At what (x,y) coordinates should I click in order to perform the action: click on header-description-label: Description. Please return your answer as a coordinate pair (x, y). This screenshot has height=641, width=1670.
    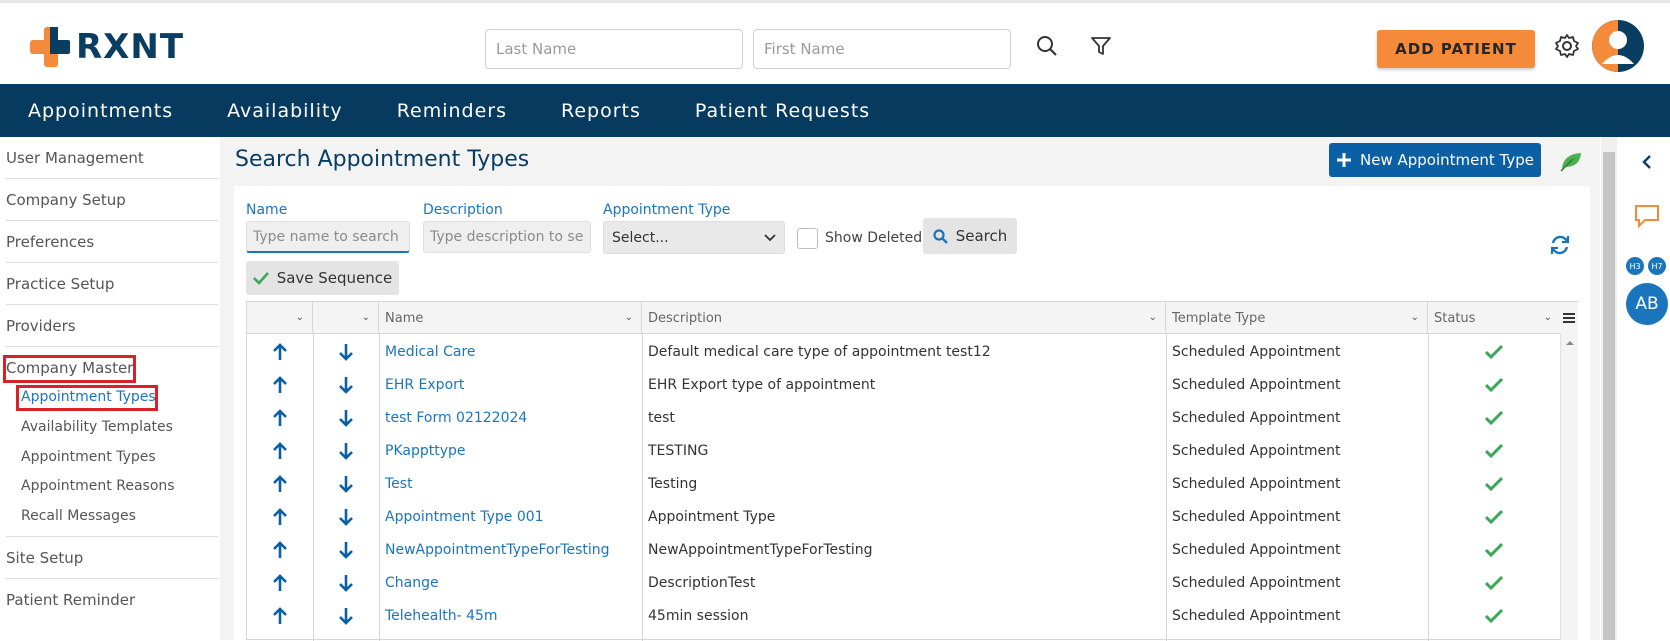
    Looking at the image, I should click on (685, 318).